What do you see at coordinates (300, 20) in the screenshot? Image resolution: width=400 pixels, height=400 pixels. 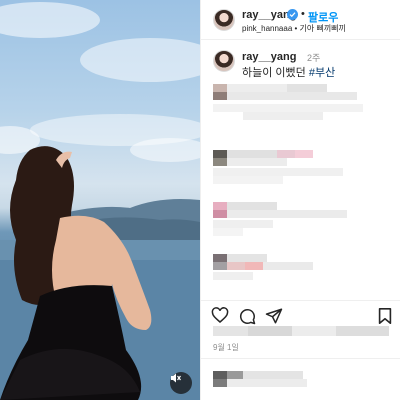 I see `post-header: ray__yang • 팔로우 pink_hannaaa • 기아 삐끼삐끼` at bounding box center [300, 20].